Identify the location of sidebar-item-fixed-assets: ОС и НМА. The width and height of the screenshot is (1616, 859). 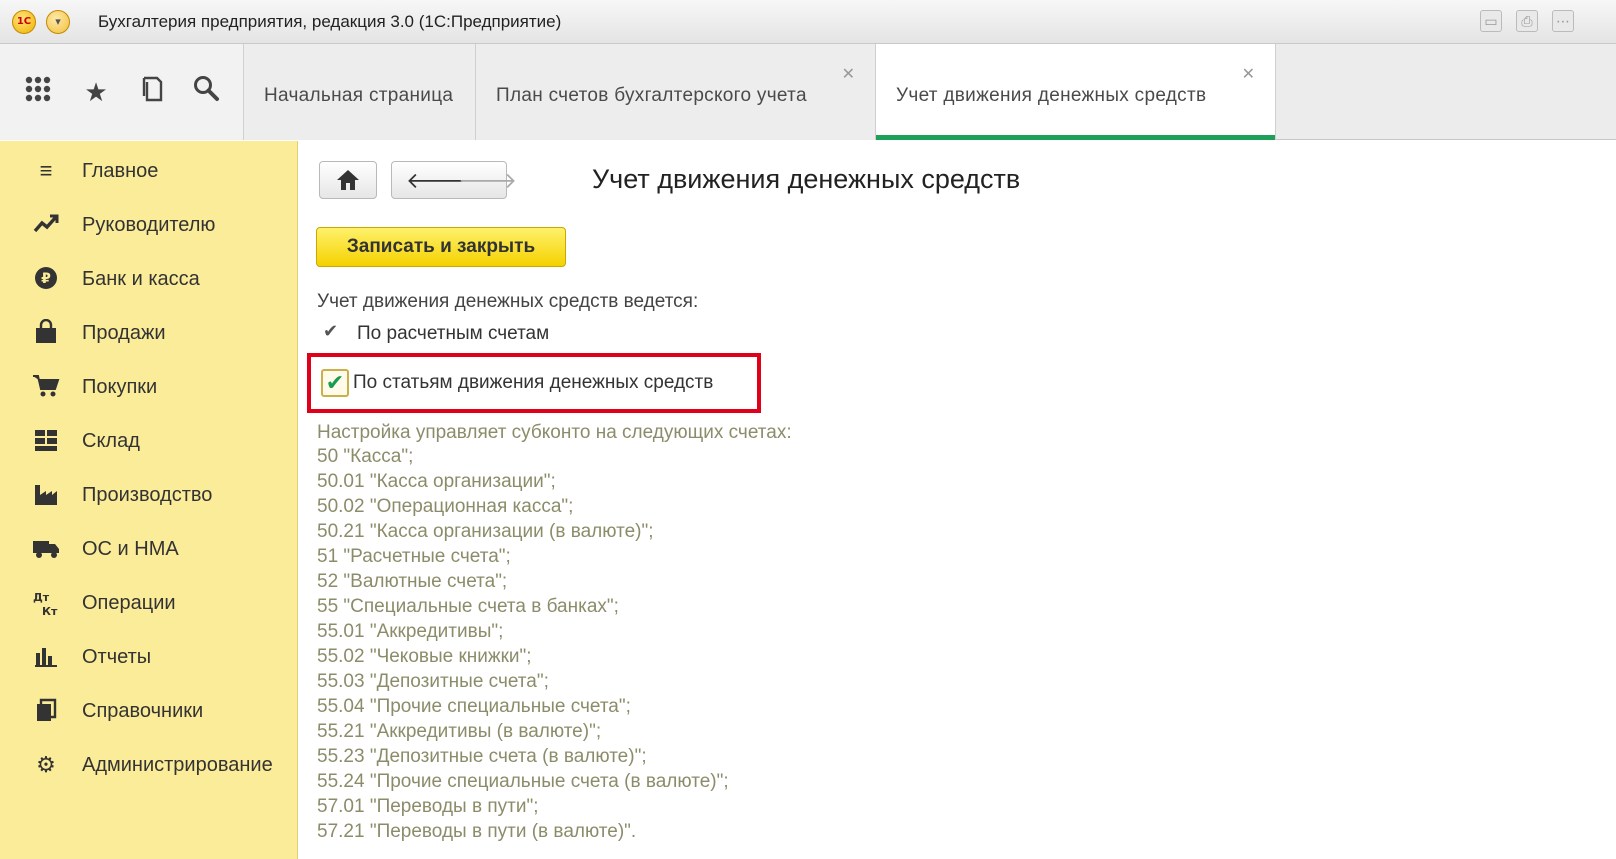
(149, 549).